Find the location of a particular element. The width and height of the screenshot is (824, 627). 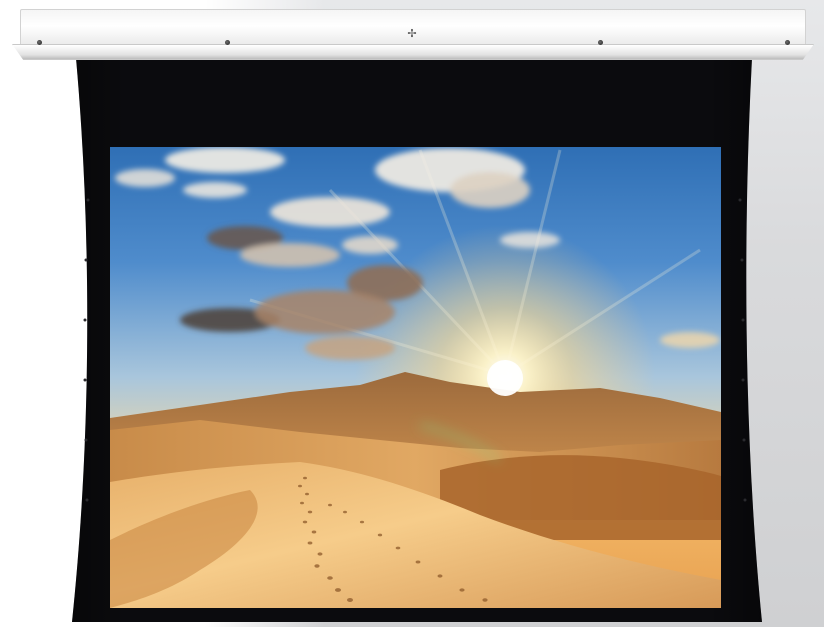

housing-trim is located at coordinates (413, 52).